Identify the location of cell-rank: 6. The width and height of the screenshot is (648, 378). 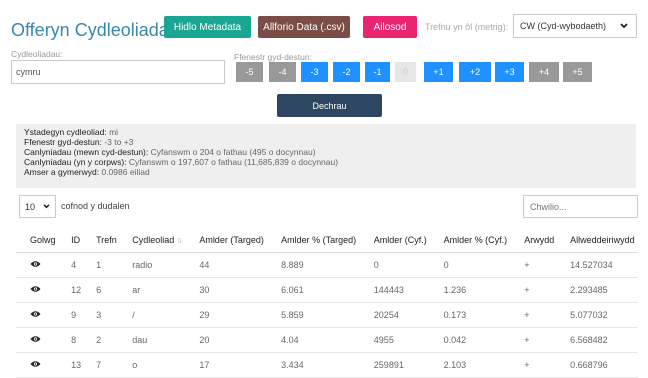
(100, 290).